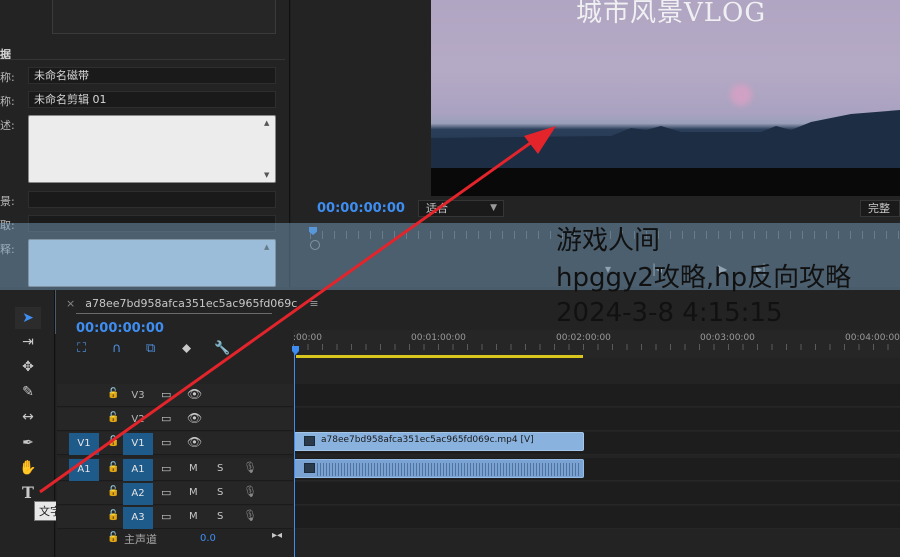  Describe the element at coordinates (28, 417) in the screenshot. I see `slip-tool-icon: ↔` at that location.